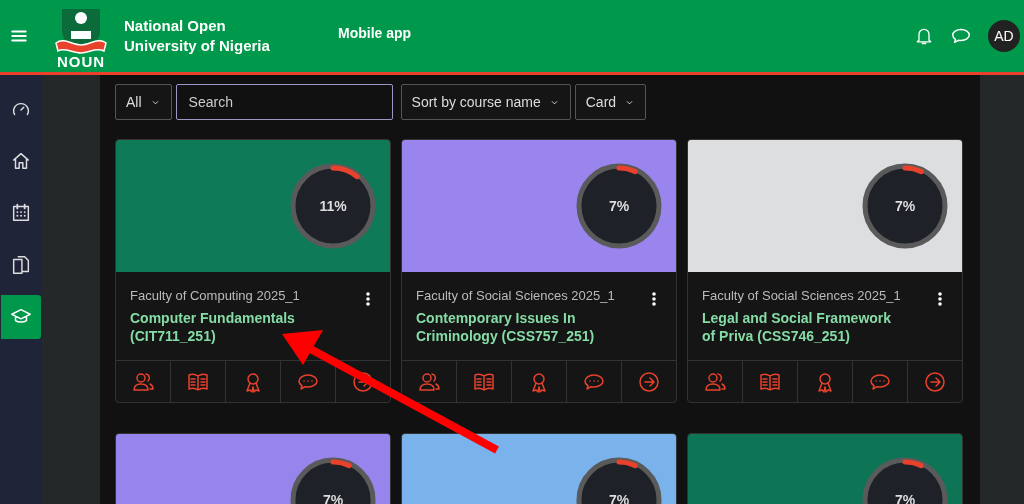 The width and height of the screenshot is (1024, 504). What do you see at coordinates (284, 102) in the screenshot?
I see `search-field: Search` at bounding box center [284, 102].